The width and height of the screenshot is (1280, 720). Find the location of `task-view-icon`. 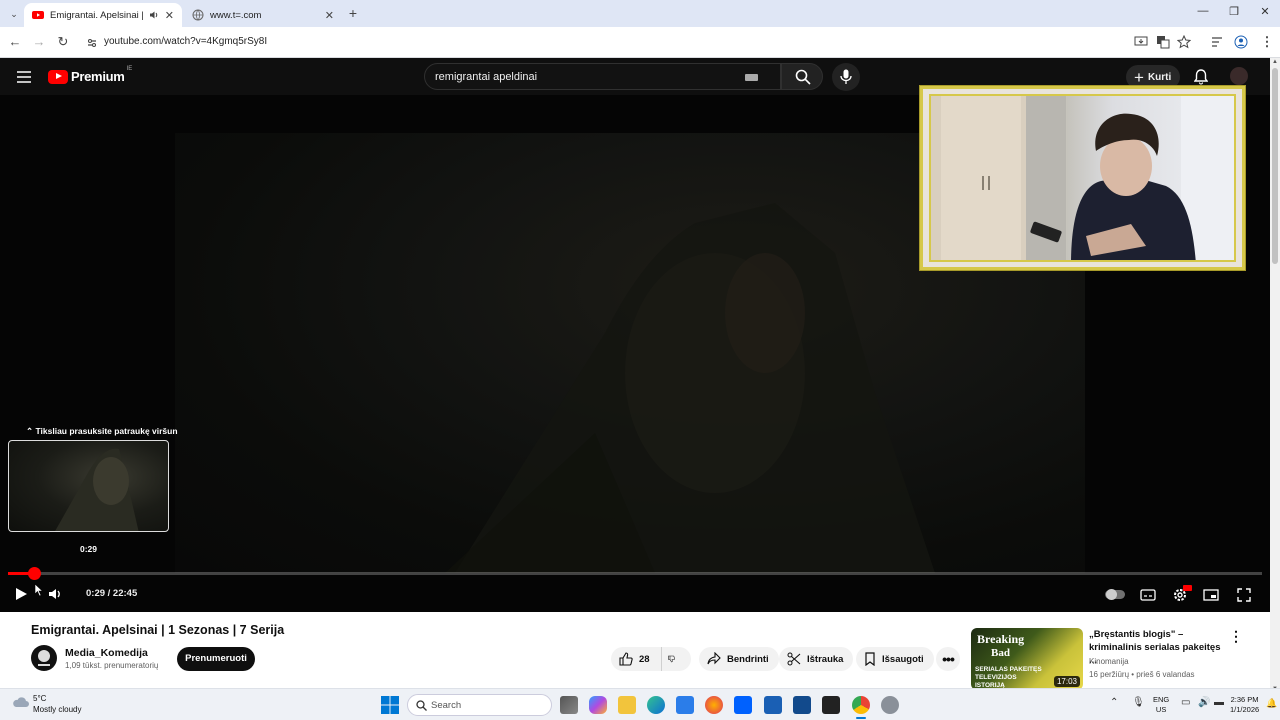

task-view-icon is located at coordinates (569, 705).